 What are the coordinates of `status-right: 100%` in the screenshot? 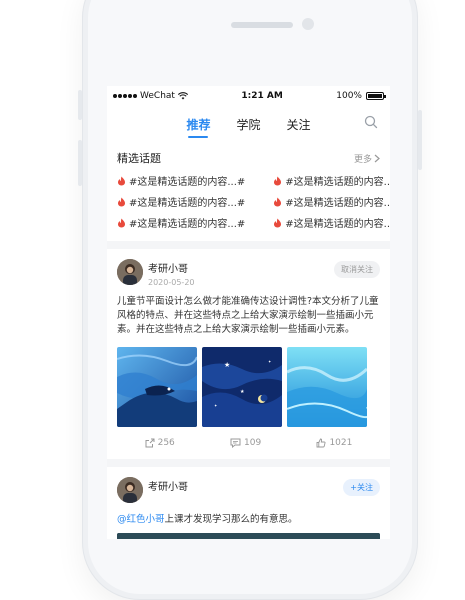 It's located at (361, 96).